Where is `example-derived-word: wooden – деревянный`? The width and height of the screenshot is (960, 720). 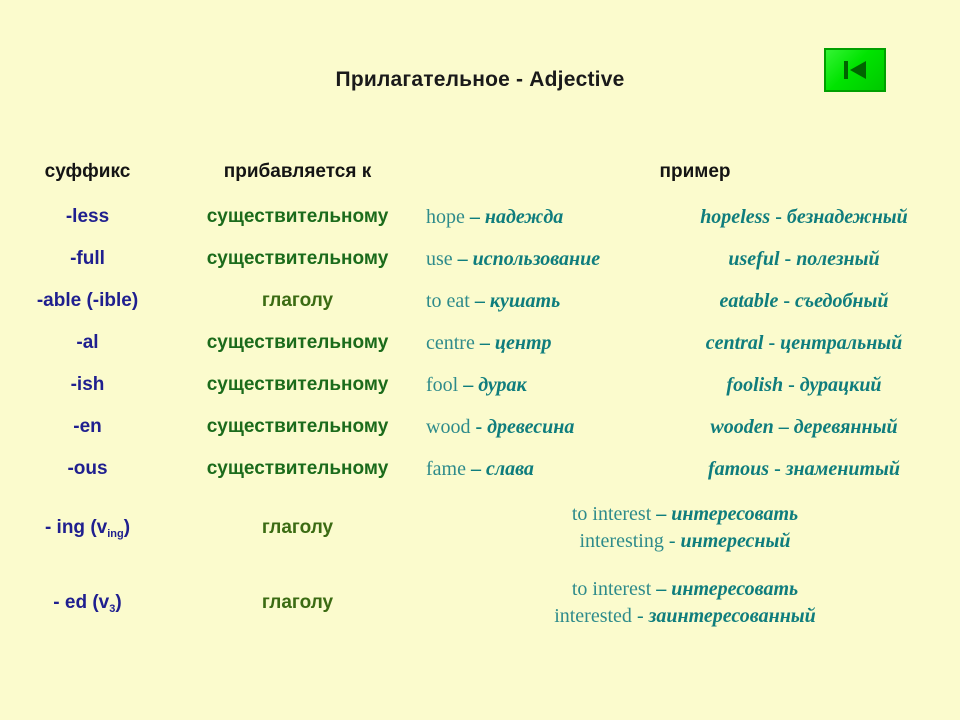 example-derived-word: wooden – деревянный is located at coordinates (809, 427).